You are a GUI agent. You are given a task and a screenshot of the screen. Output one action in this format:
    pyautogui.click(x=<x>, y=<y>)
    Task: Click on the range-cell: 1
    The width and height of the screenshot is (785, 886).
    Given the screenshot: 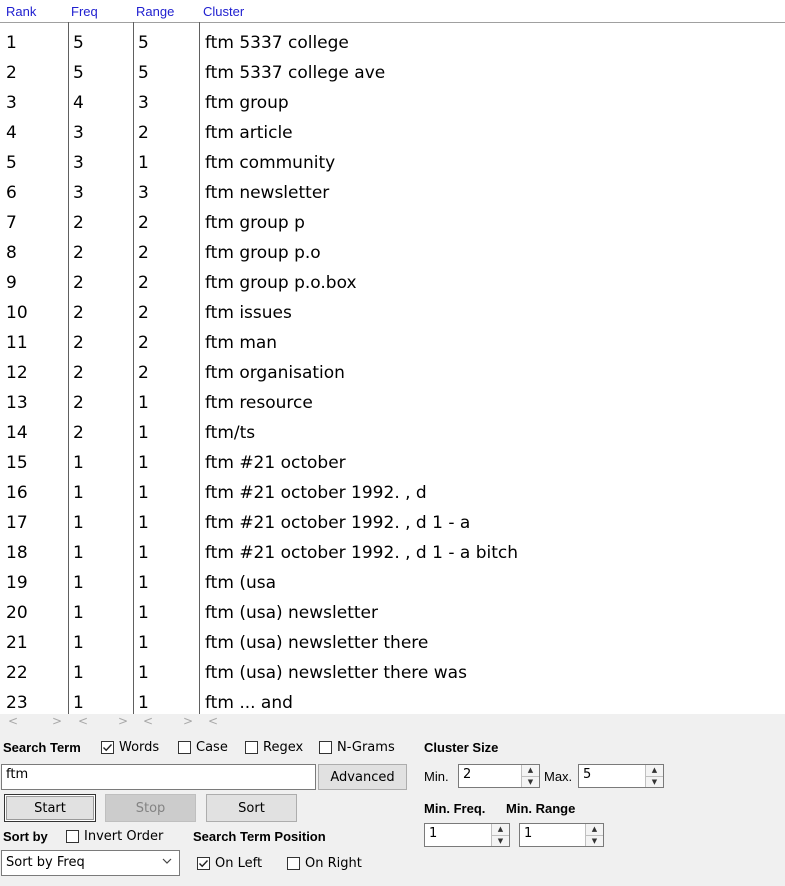 What is the action you would take?
    pyautogui.click(x=143, y=493)
    